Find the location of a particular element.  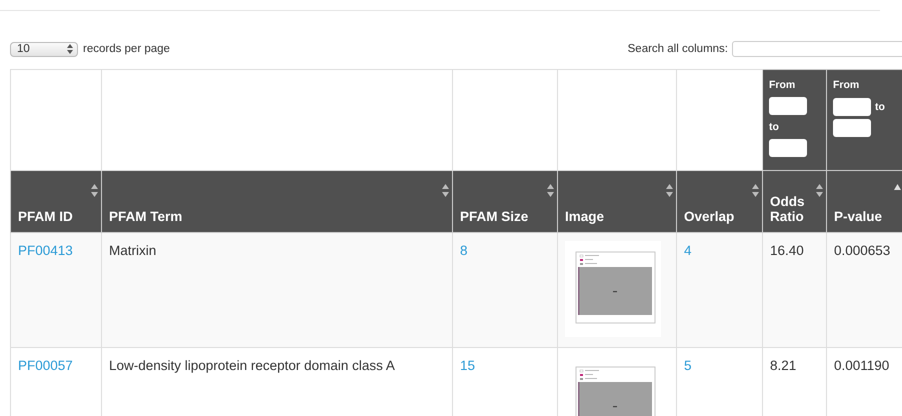

table-cell: 16.40 is located at coordinates (794, 290).